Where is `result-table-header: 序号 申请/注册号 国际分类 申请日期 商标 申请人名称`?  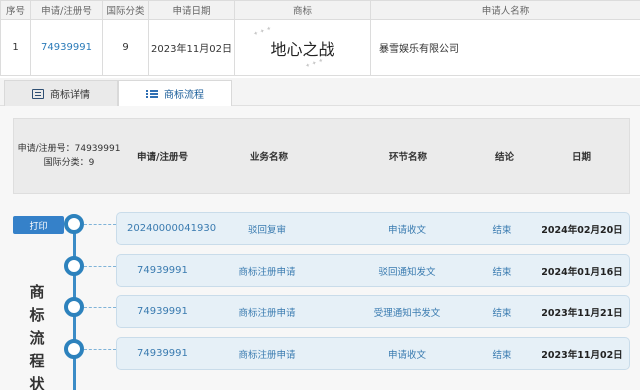
result-table-header: 序号 申请/注册号 国际分类 申请日期 商标 申请人名称 is located at coordinates (320, 10).